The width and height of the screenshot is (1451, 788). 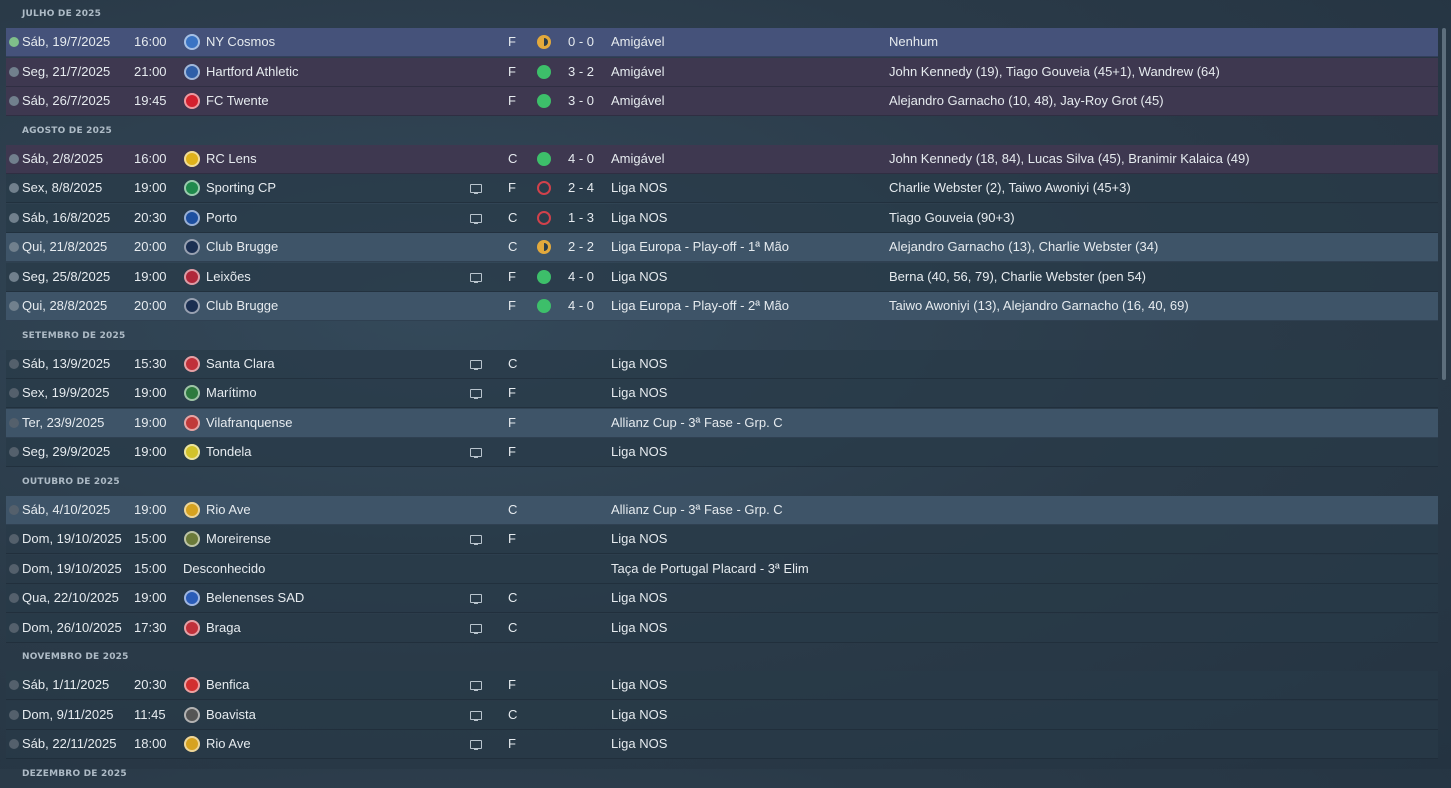 I want to click on scrollbar, so click(x=1444, y=204).